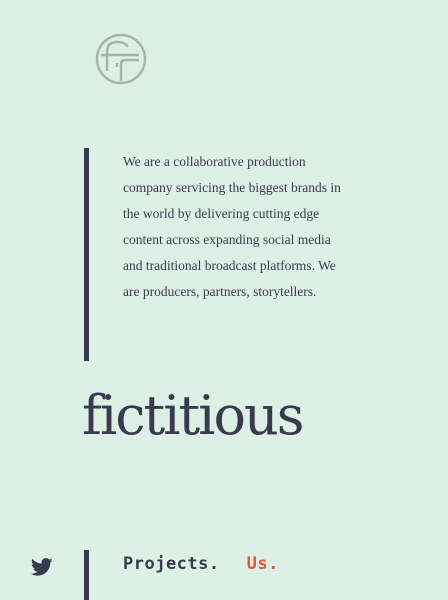 This screenshot has width=448, height=600. Describe the element at coordinates (193, 416) in the screenshot. I see `brand-wordmark: fictitious` at that location.